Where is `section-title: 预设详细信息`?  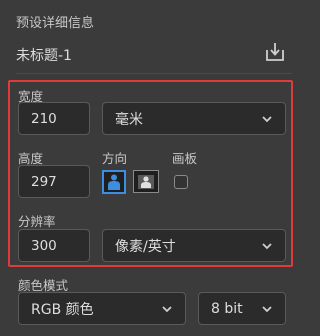
section-title: 预设详细信息 is located at coordinates (55, 23).